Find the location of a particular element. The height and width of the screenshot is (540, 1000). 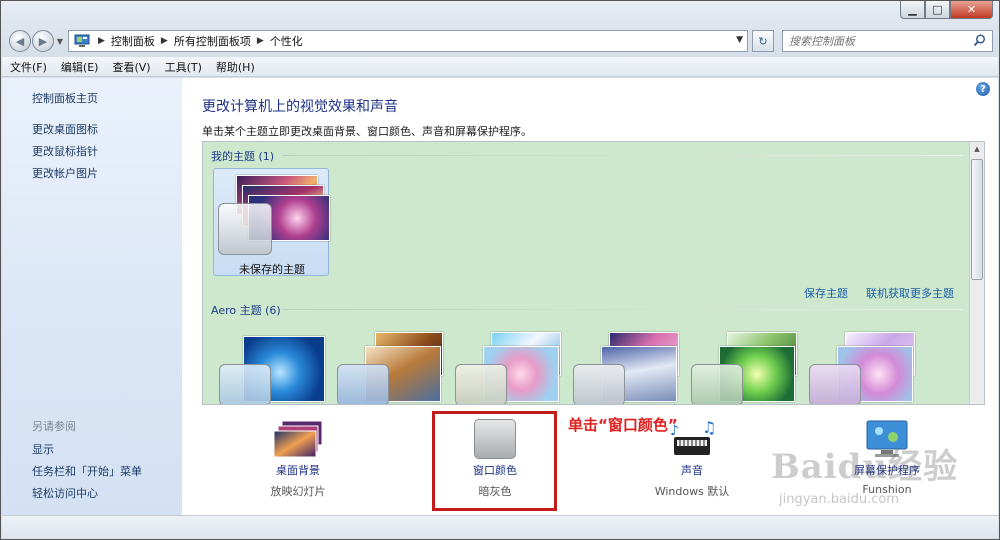

see-also-heading: 另请参阅 is located at coordinates (54, 426).